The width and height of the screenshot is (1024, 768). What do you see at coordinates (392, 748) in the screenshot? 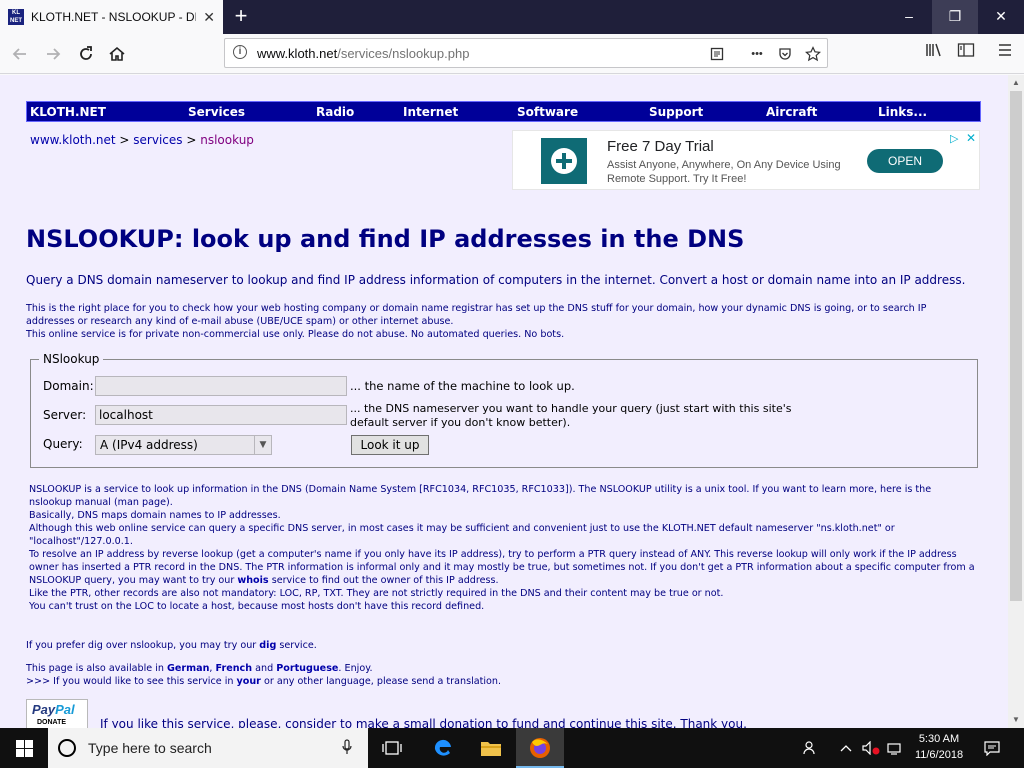
I see `task-view-icon` at bounding box center [392, 748].